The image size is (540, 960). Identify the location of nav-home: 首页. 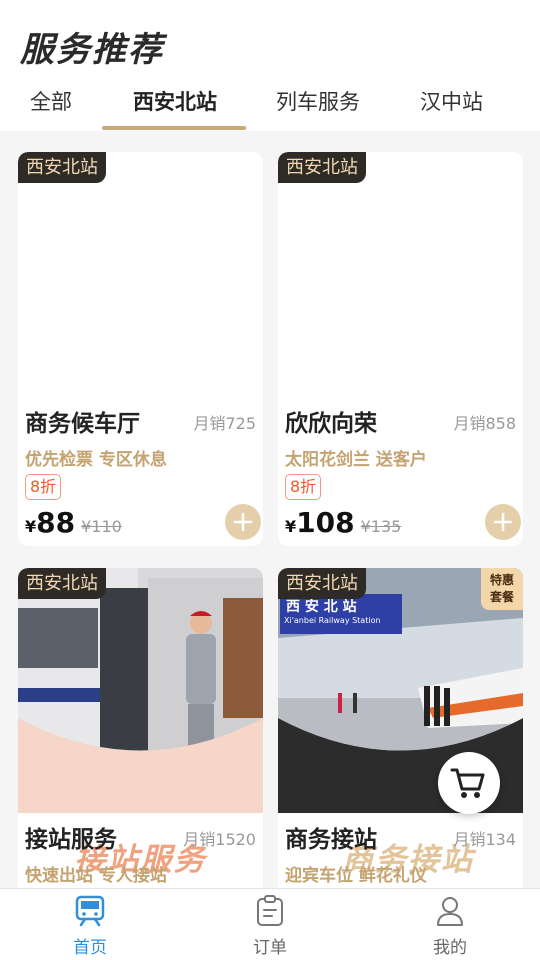
(90, 924).